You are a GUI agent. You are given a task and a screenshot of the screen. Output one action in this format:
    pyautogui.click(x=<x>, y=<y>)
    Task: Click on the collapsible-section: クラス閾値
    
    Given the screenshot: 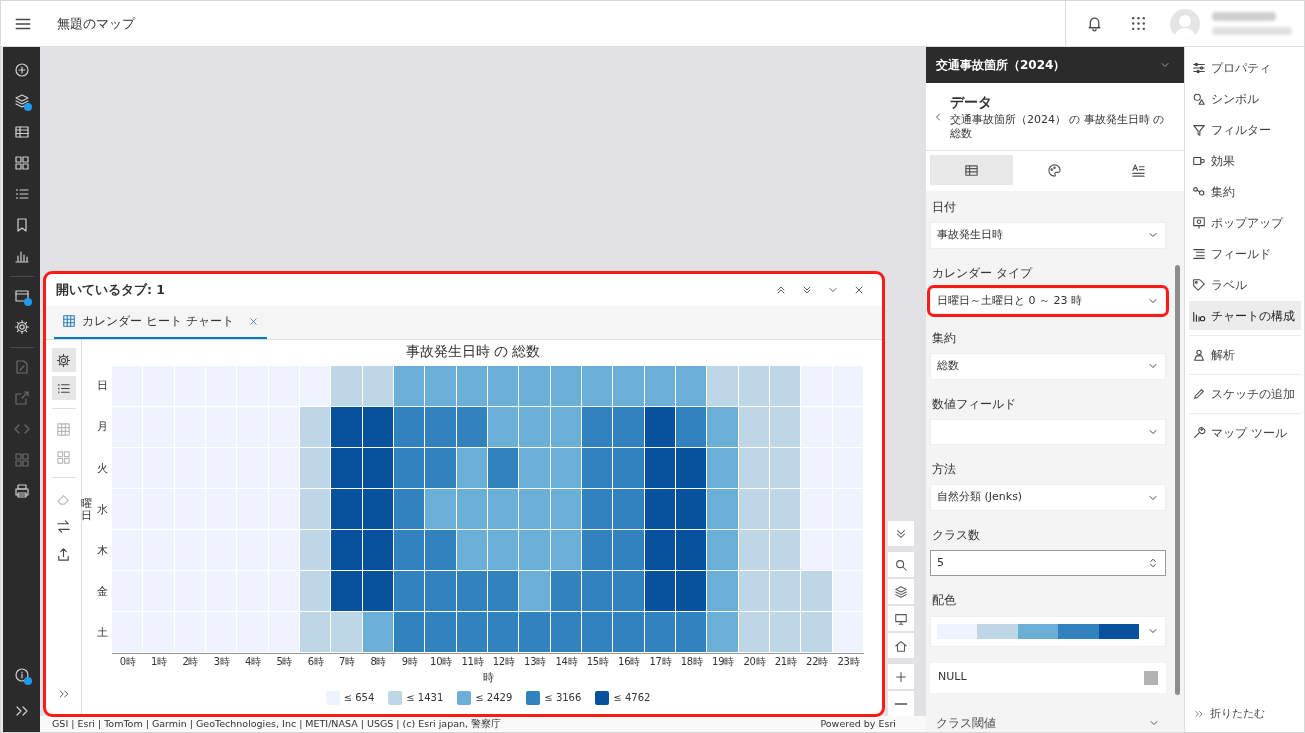 What is the action you would take?
    pyautogui.click(x=1048, y=723)
    